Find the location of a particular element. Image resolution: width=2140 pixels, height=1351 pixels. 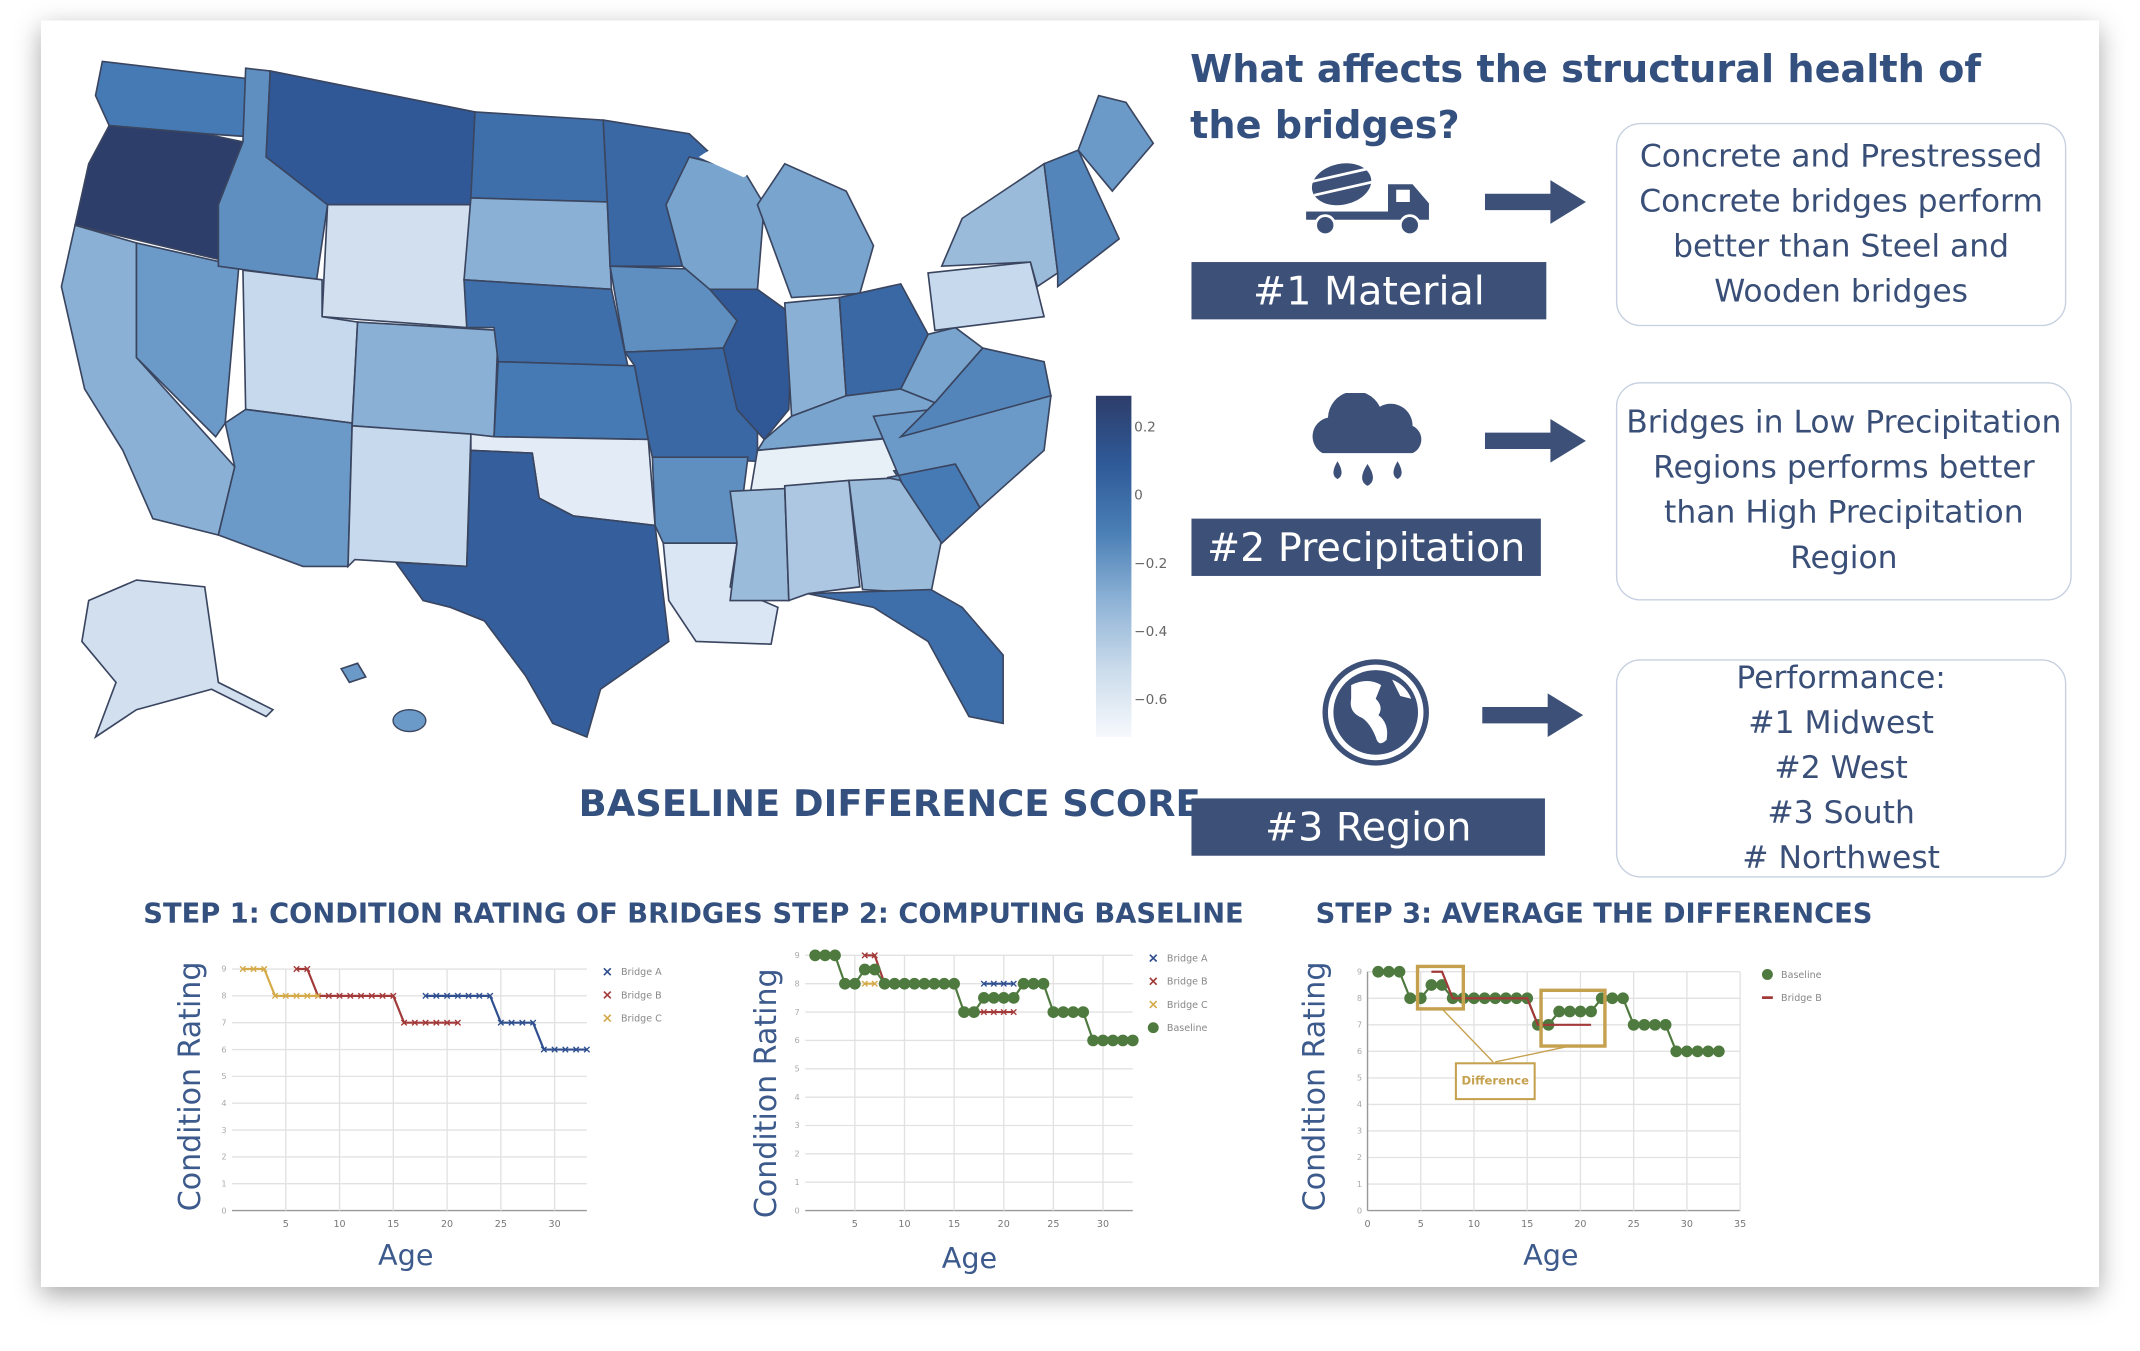

description-line: Wooden bridges is located at coordinates (1841, 291).